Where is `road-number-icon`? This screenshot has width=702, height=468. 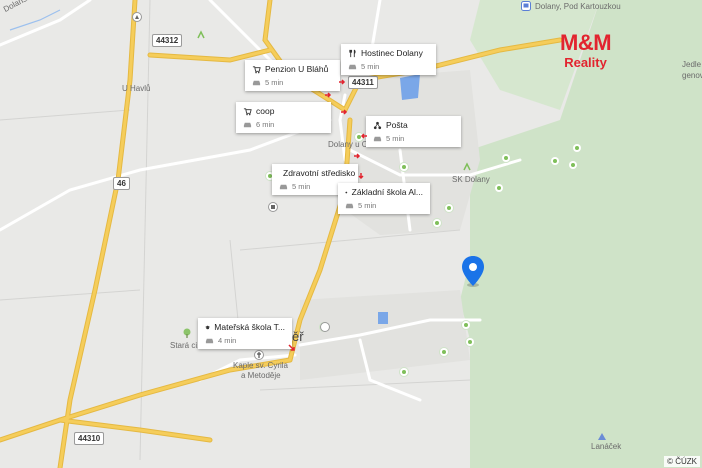 road-number-icon is located at coordinates (325, 327).